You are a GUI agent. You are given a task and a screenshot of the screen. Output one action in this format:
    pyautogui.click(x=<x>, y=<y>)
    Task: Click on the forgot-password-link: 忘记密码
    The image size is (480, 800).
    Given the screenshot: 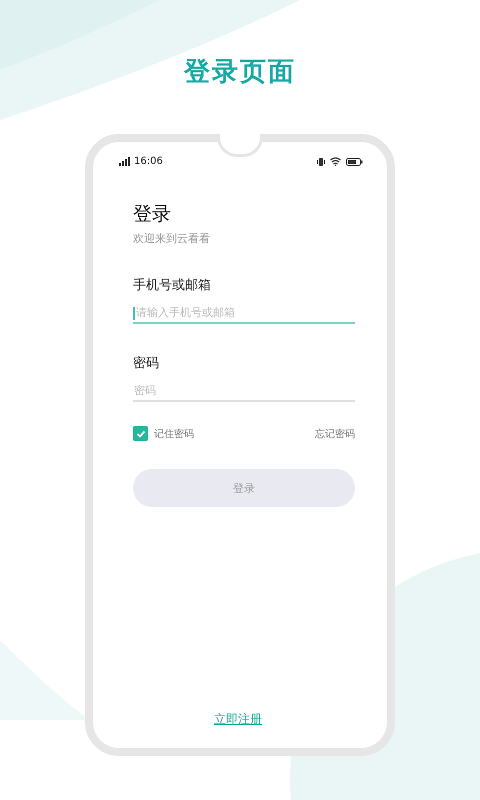 What is the action you would take?
    pyautogui.click(x=335, y=433)
    